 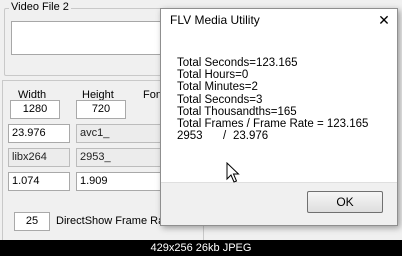 I want to click on width-field: 1280, so click(x=35, y=109).